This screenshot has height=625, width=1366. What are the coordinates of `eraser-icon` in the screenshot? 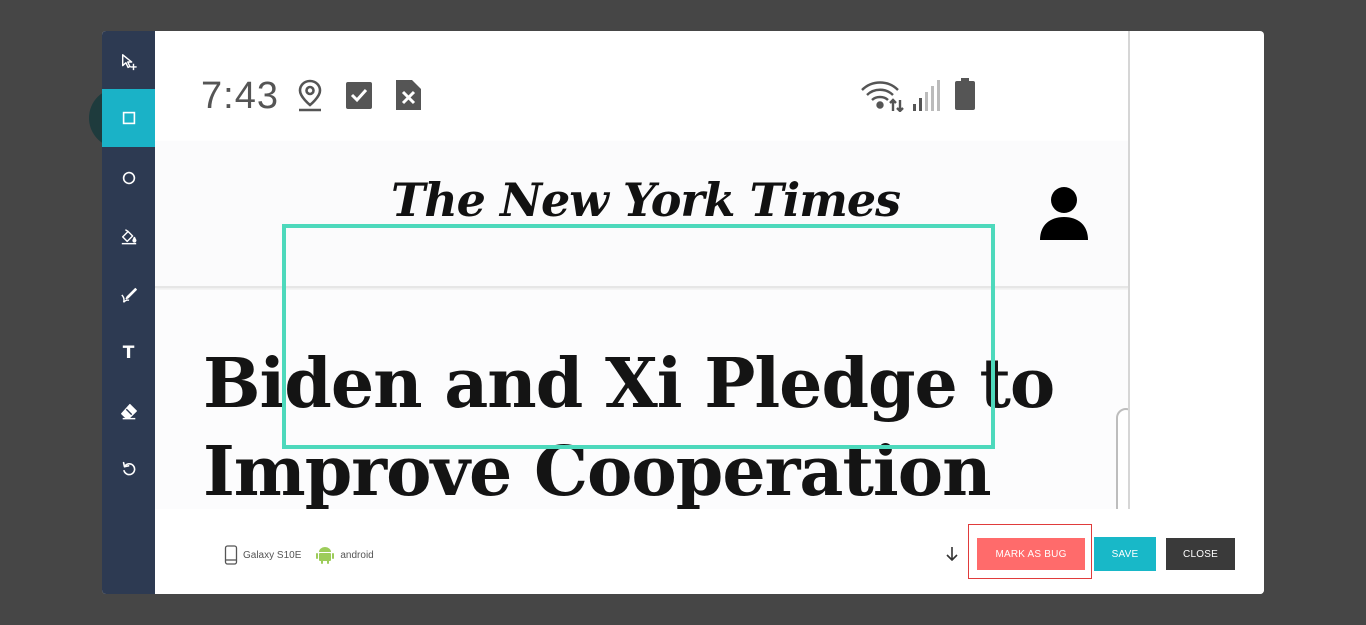 It's located at (128, 411).